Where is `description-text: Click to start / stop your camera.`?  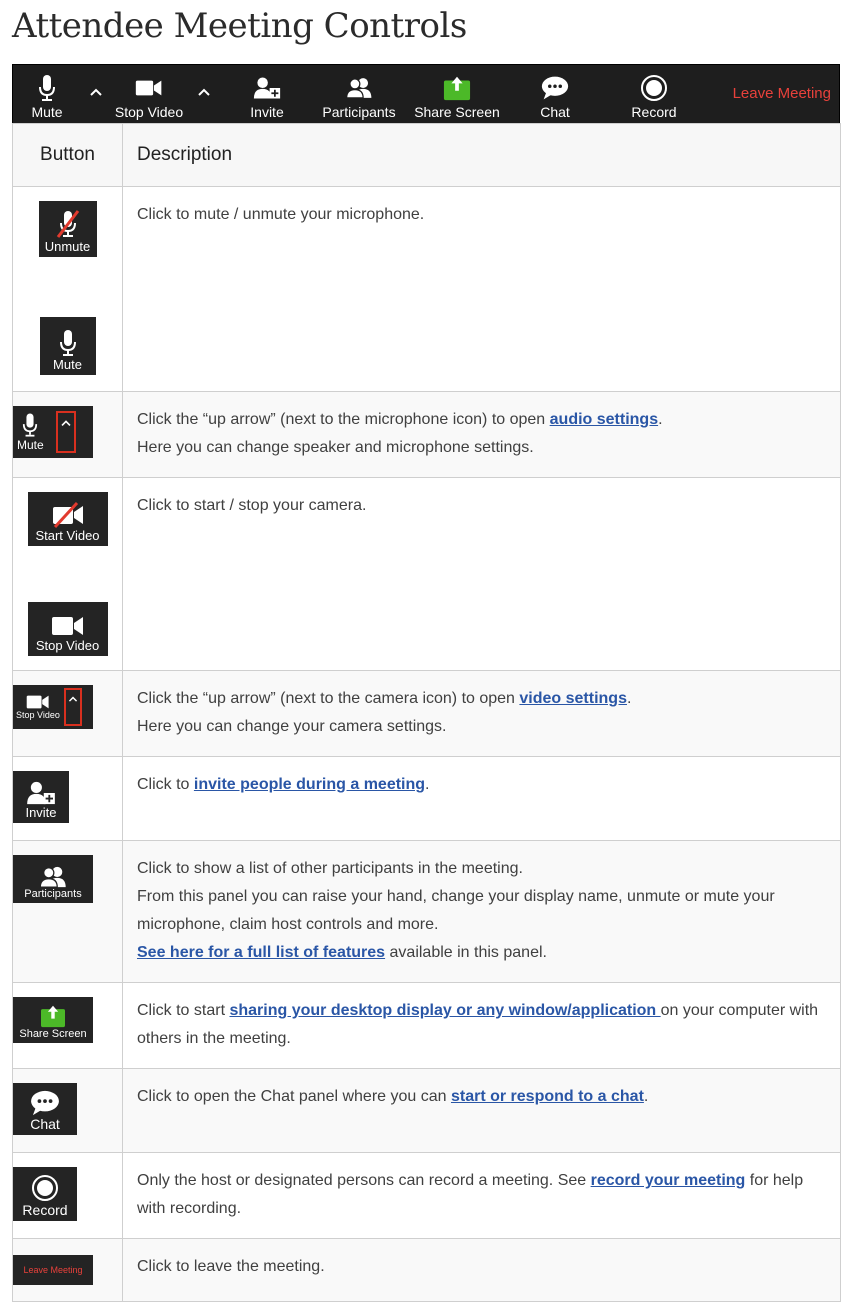 description-text: Click to start / stop your camera. is located at coordinates (252, 505).